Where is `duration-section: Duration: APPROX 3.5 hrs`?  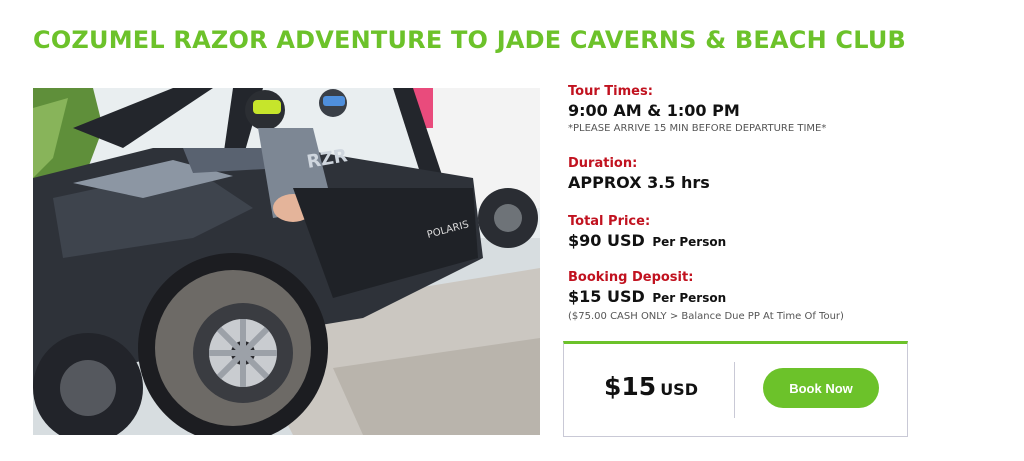
duration-section: Duration: APPROX 3.5 hrs is located at coordinates (639, 174).